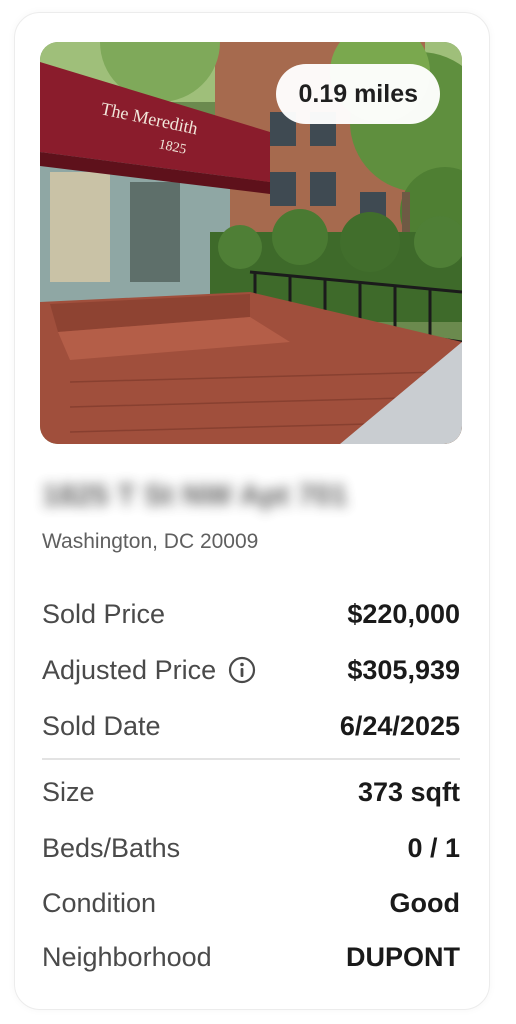 The width and height of the screenshot is (516, 1024). What do you see at coordinates (251, 903) in the screenshot?
I see `condition-row: Condition Good` at bounding box center [251, 903].